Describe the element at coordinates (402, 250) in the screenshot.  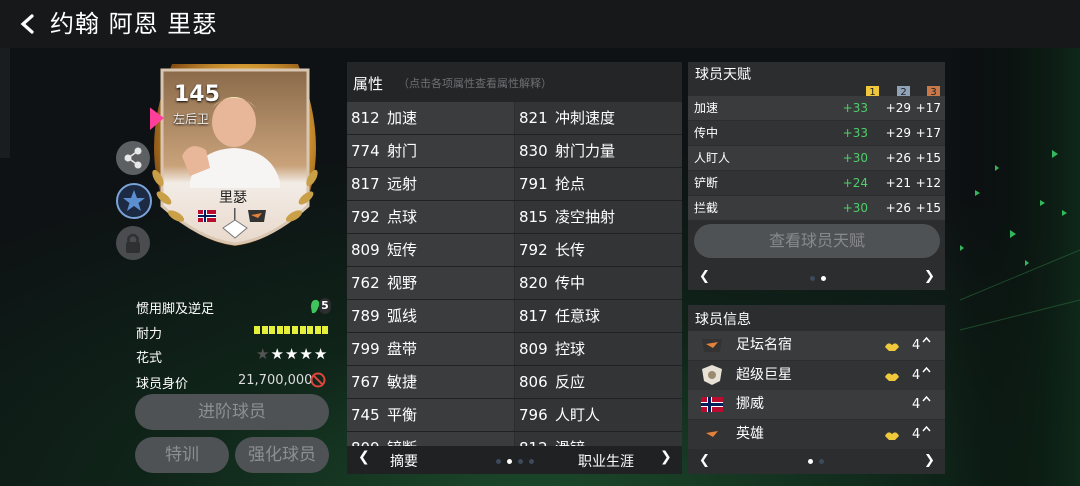
I see `attribute-name: 短传` at that location.